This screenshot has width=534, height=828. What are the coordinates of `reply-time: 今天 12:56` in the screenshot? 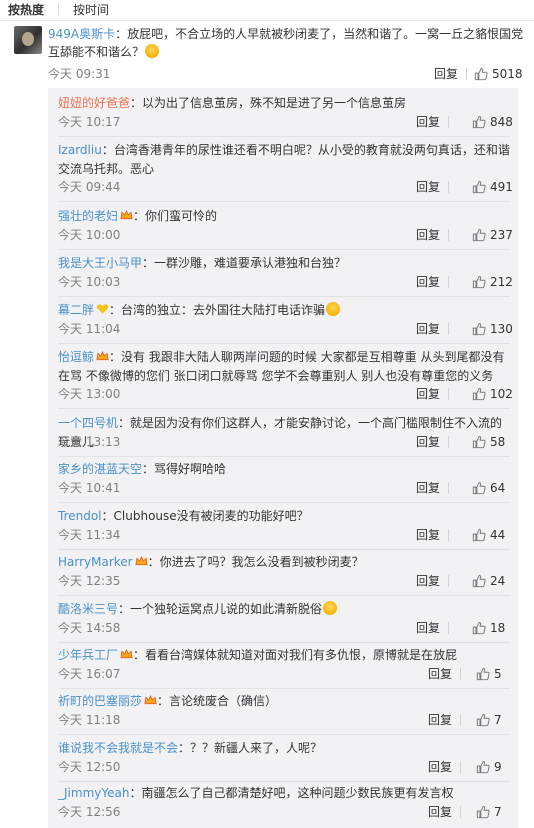 It's located at (89, 812).